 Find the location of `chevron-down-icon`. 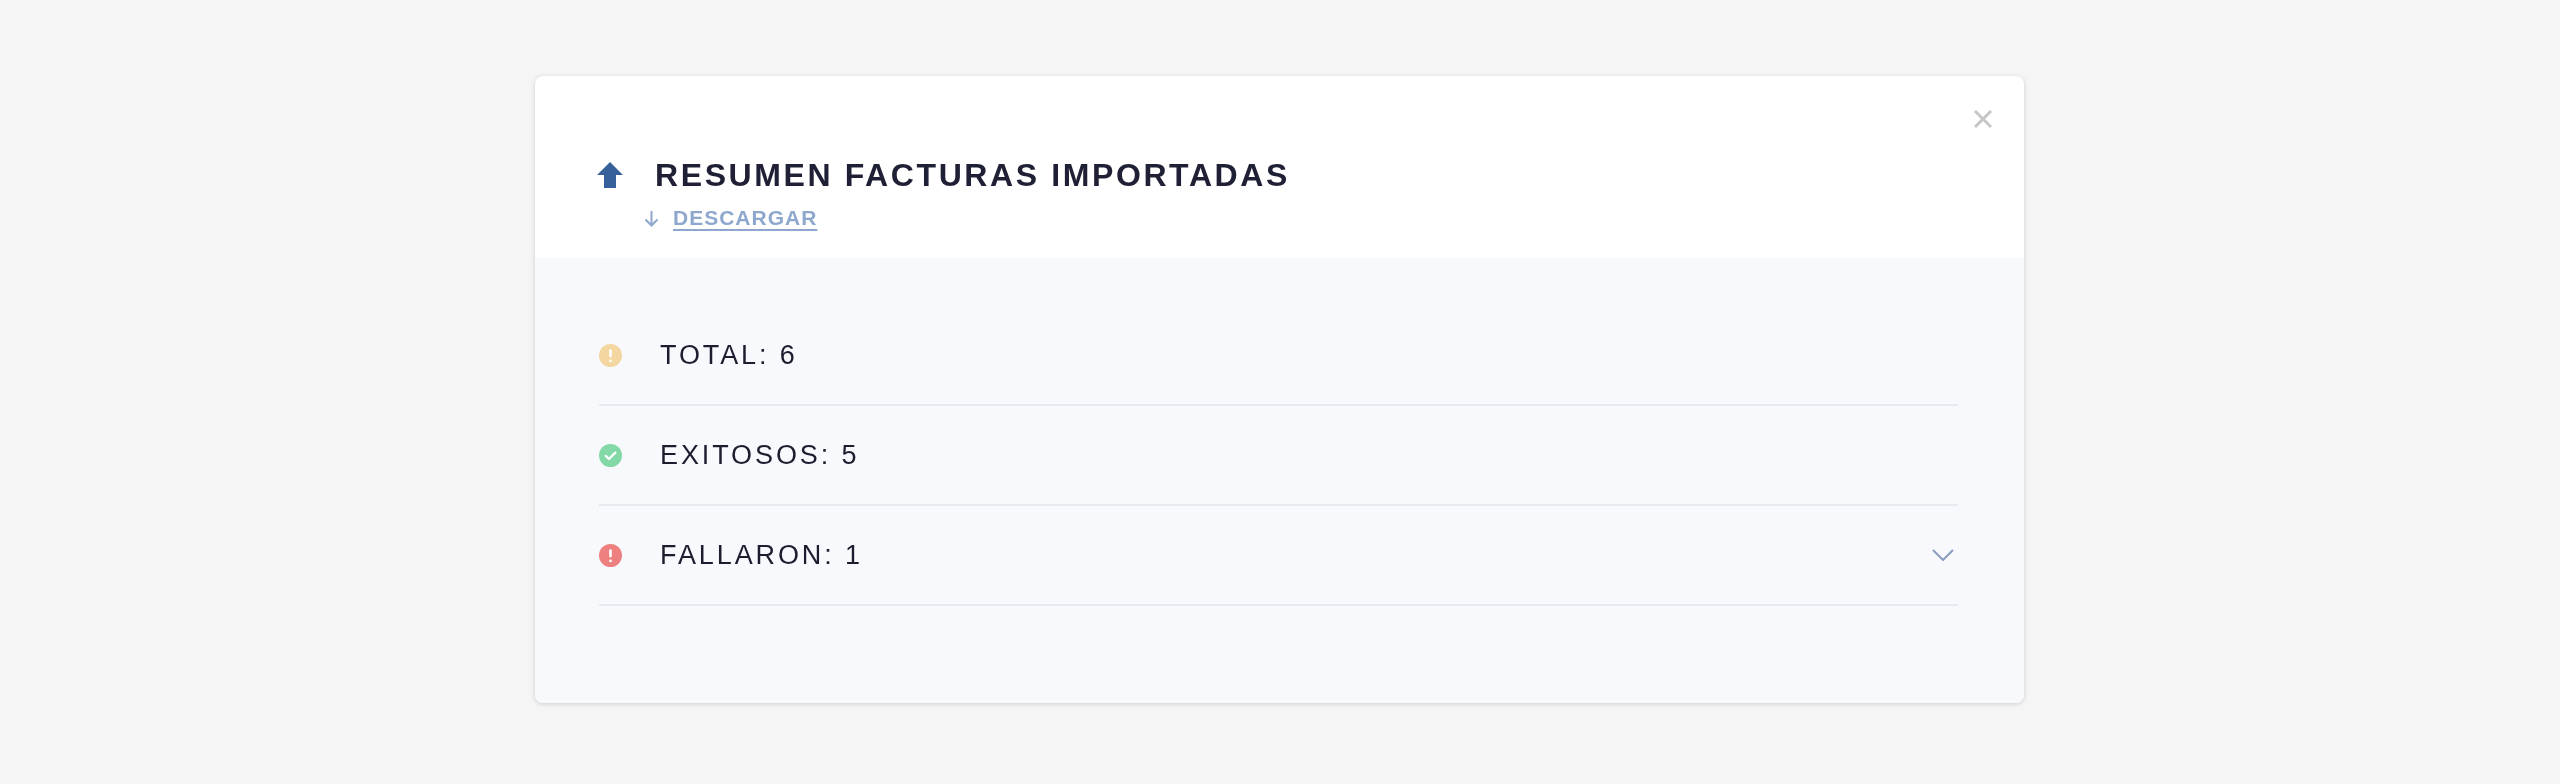

chevron-down-icon is located at coordinates (1943, 555).